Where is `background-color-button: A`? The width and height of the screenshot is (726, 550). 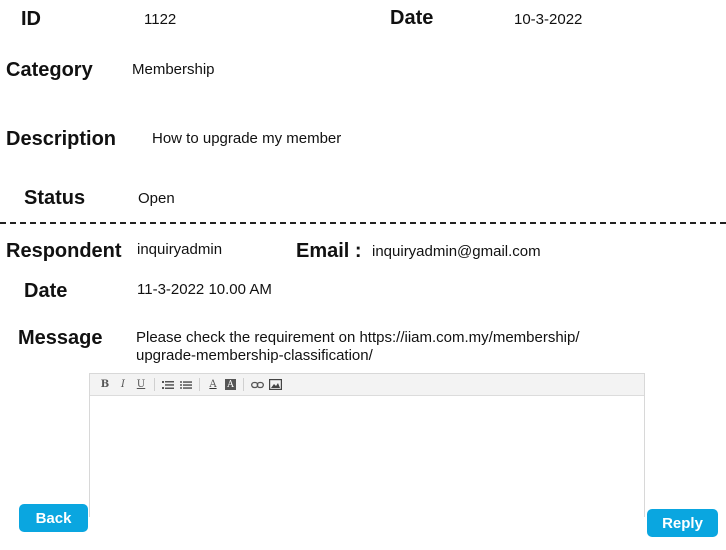
background-color-button: A is located at coordinates (230, 384).